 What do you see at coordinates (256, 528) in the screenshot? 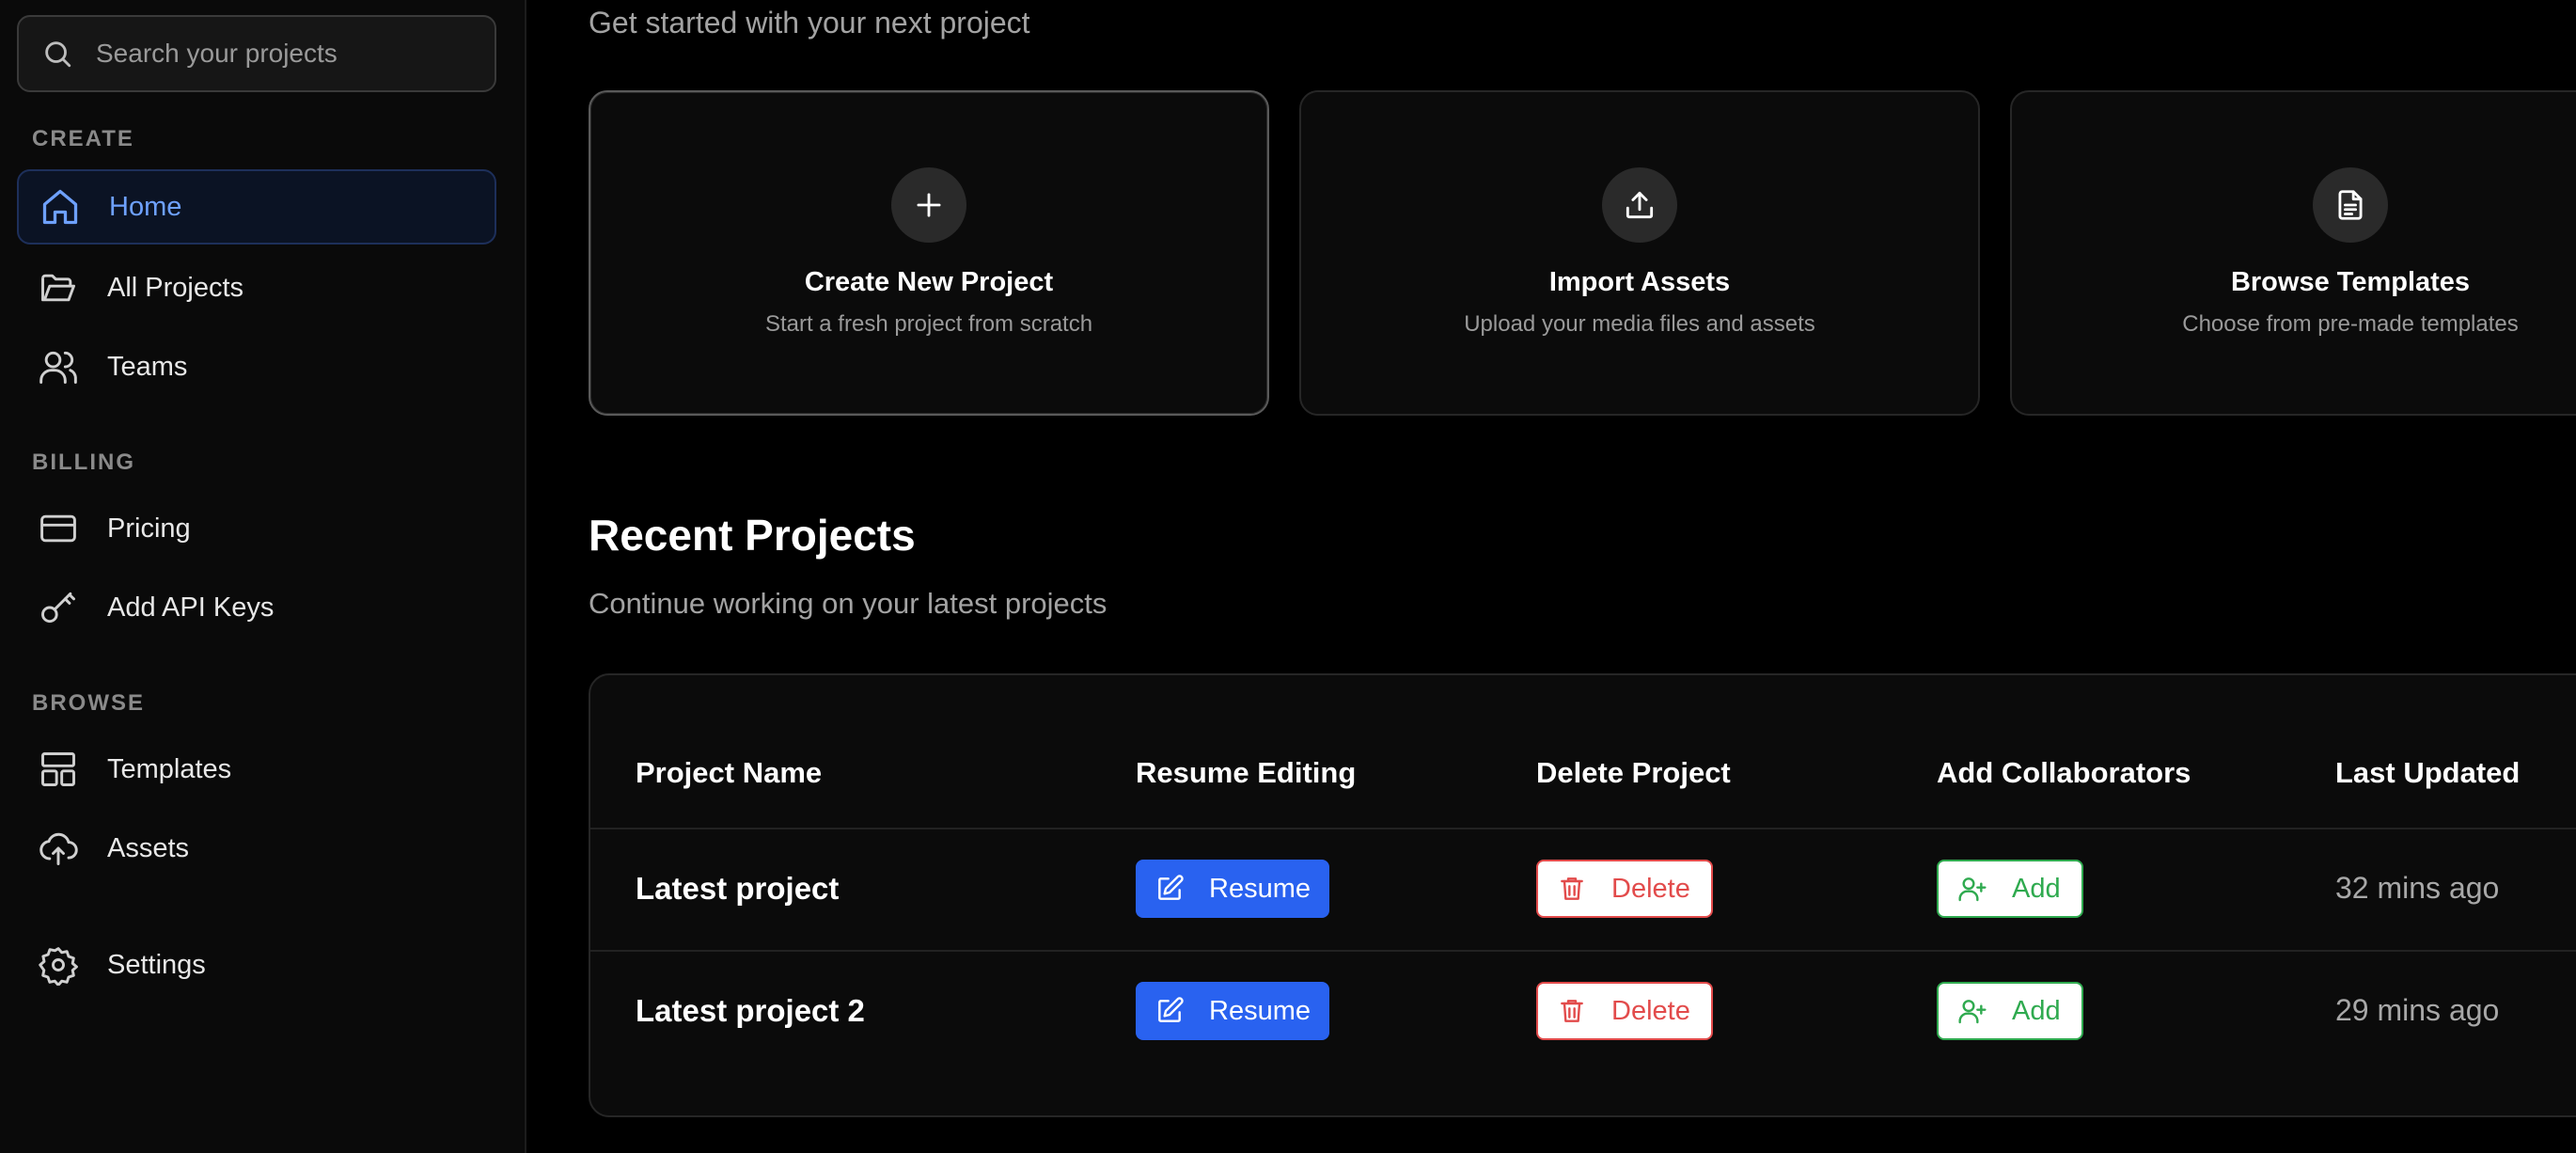
I see `sidebar-item-pricing: Pricing` at bounding box center [256, 528].